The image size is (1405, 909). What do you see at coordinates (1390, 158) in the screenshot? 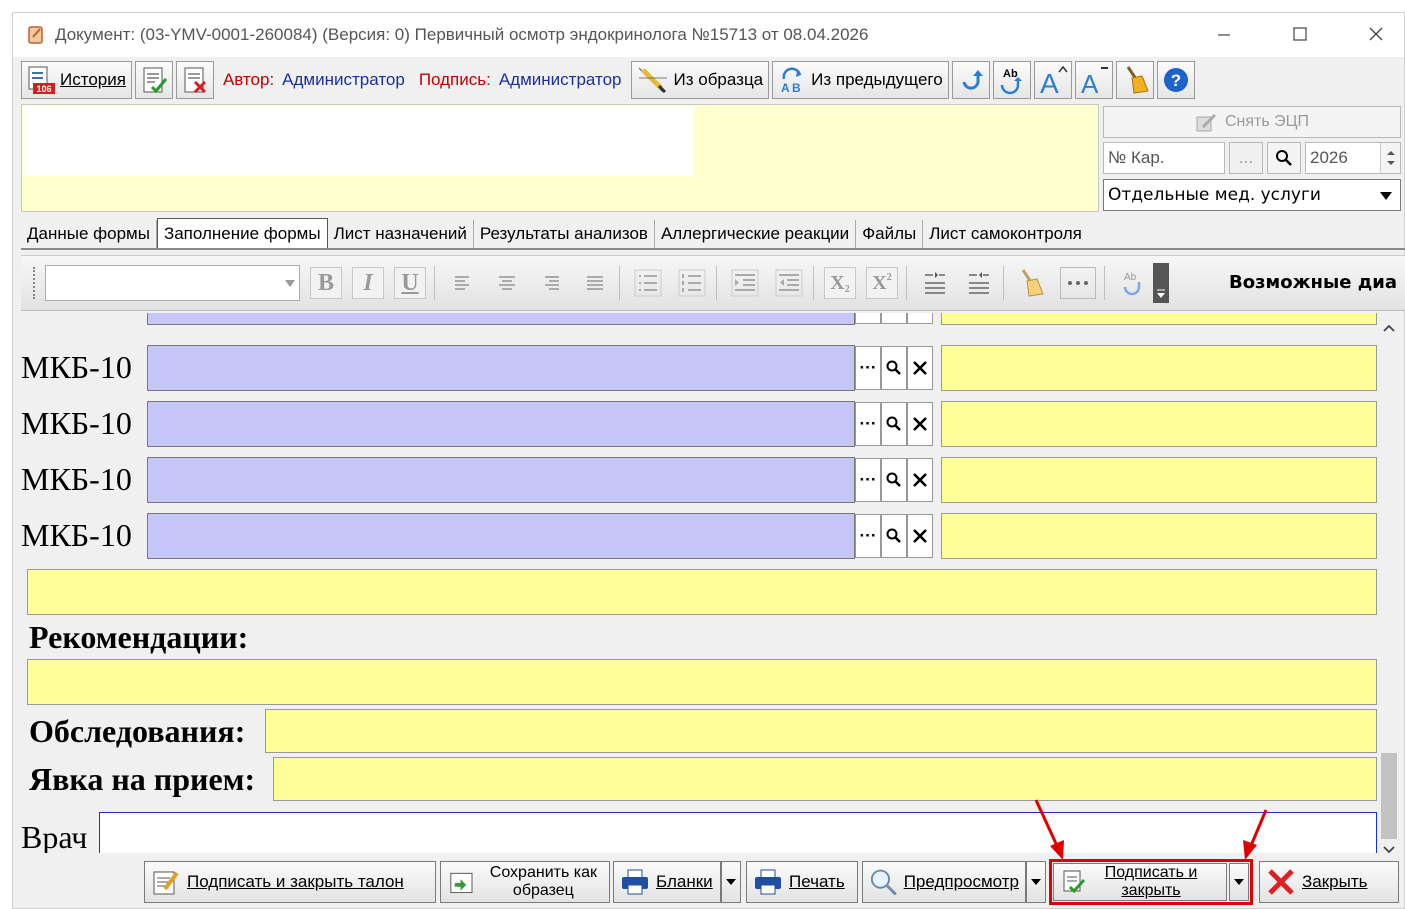
I see `year-spin-buttons` at bounding box center [1390, 158].